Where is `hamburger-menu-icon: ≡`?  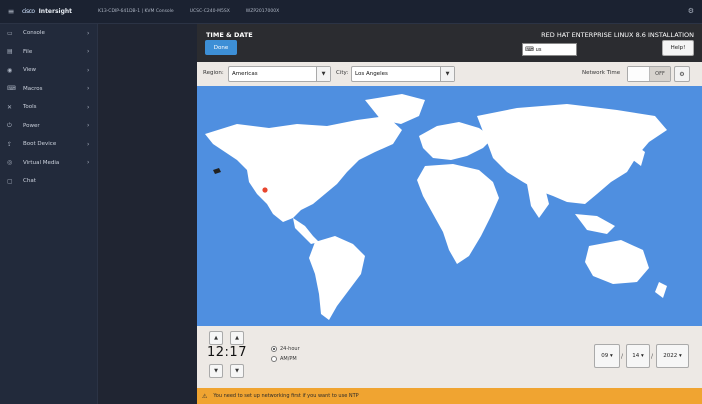 hamburger-menu-icon: ≡ is located at coordinates (11, 11).